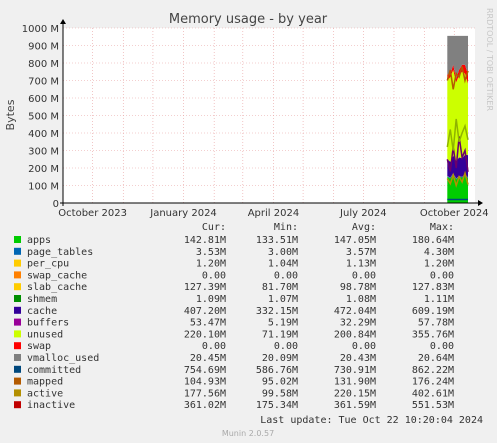 This screenshot has height=443, width=497. Describe the element at coordinates (433, 405) in the screenshot. I see `legend-value-max: 551.53M` at that location.